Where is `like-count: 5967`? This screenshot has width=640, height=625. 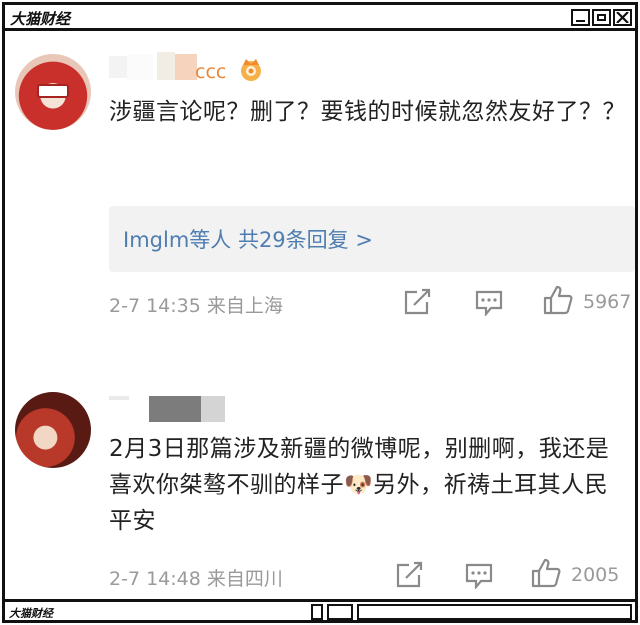 like-count: 5967 is located at coordinates (607, 302).